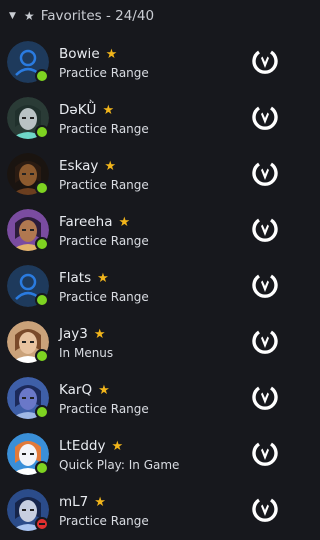  I want to click on friend-name-line: Flats ★, so click(84, 278).